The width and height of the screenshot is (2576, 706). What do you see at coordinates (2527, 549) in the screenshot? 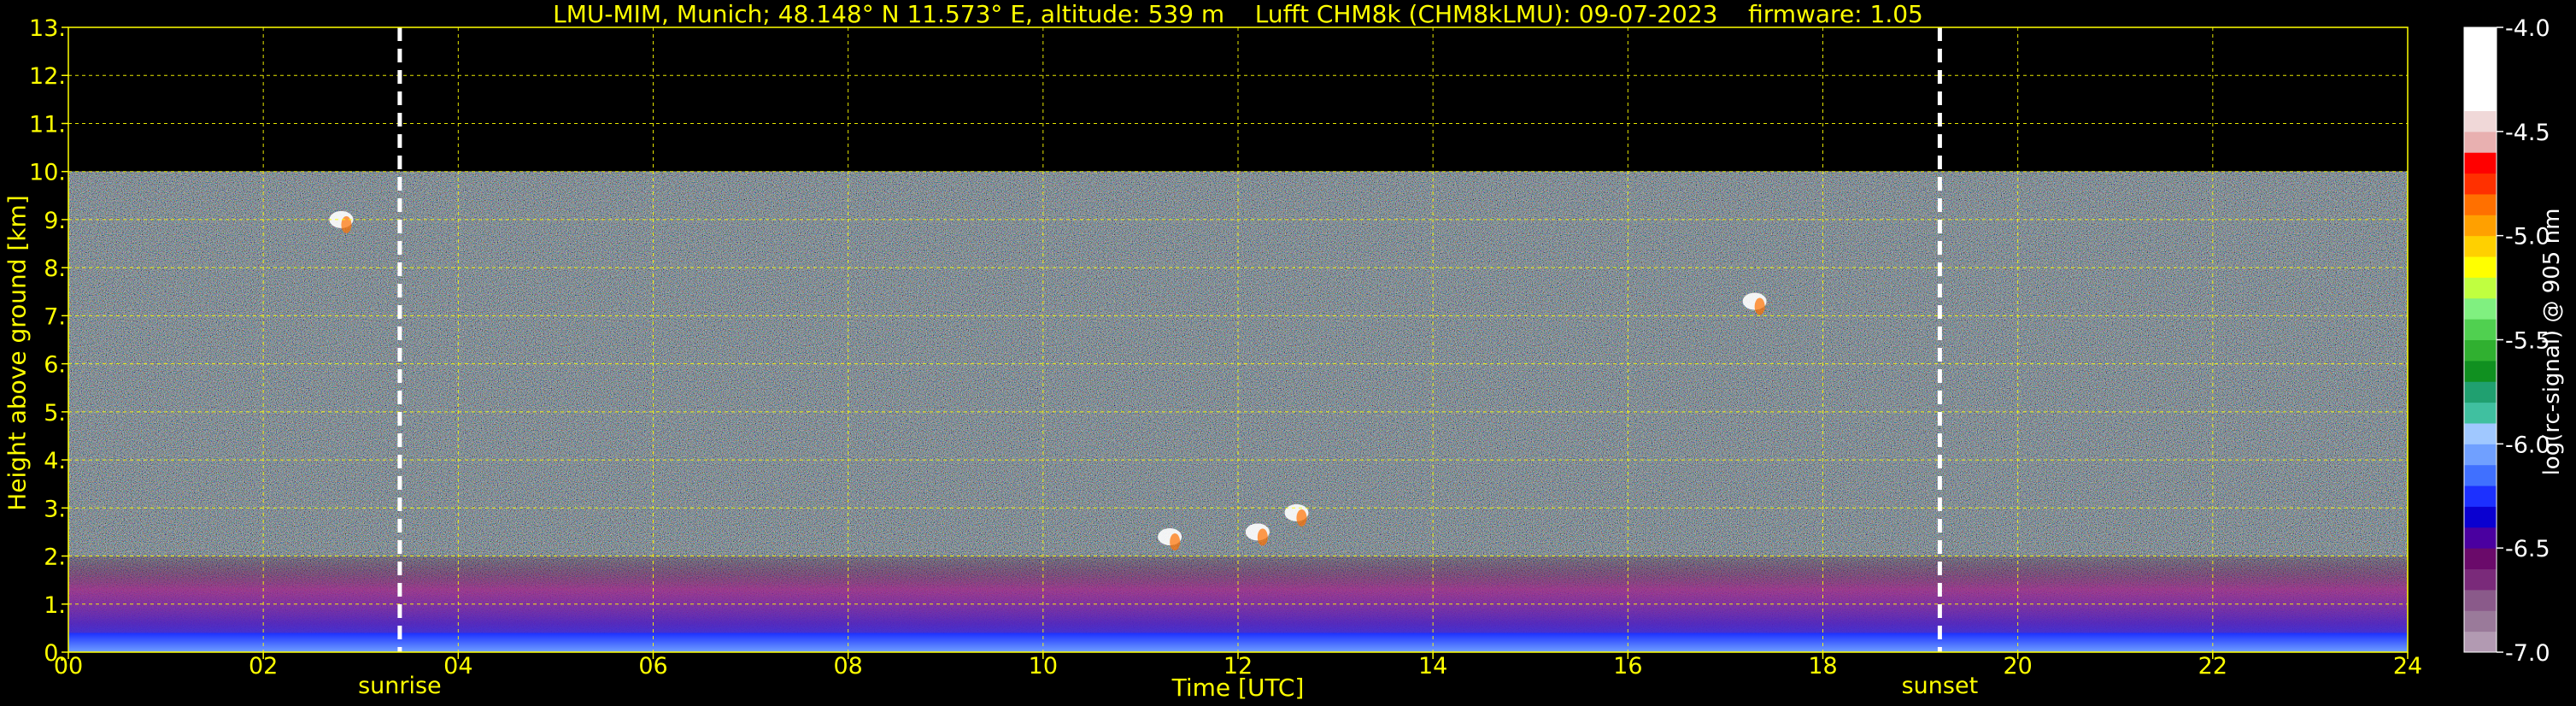
I see `colorbar-tick-label: -6.5` at bounding box center [2527, 549].